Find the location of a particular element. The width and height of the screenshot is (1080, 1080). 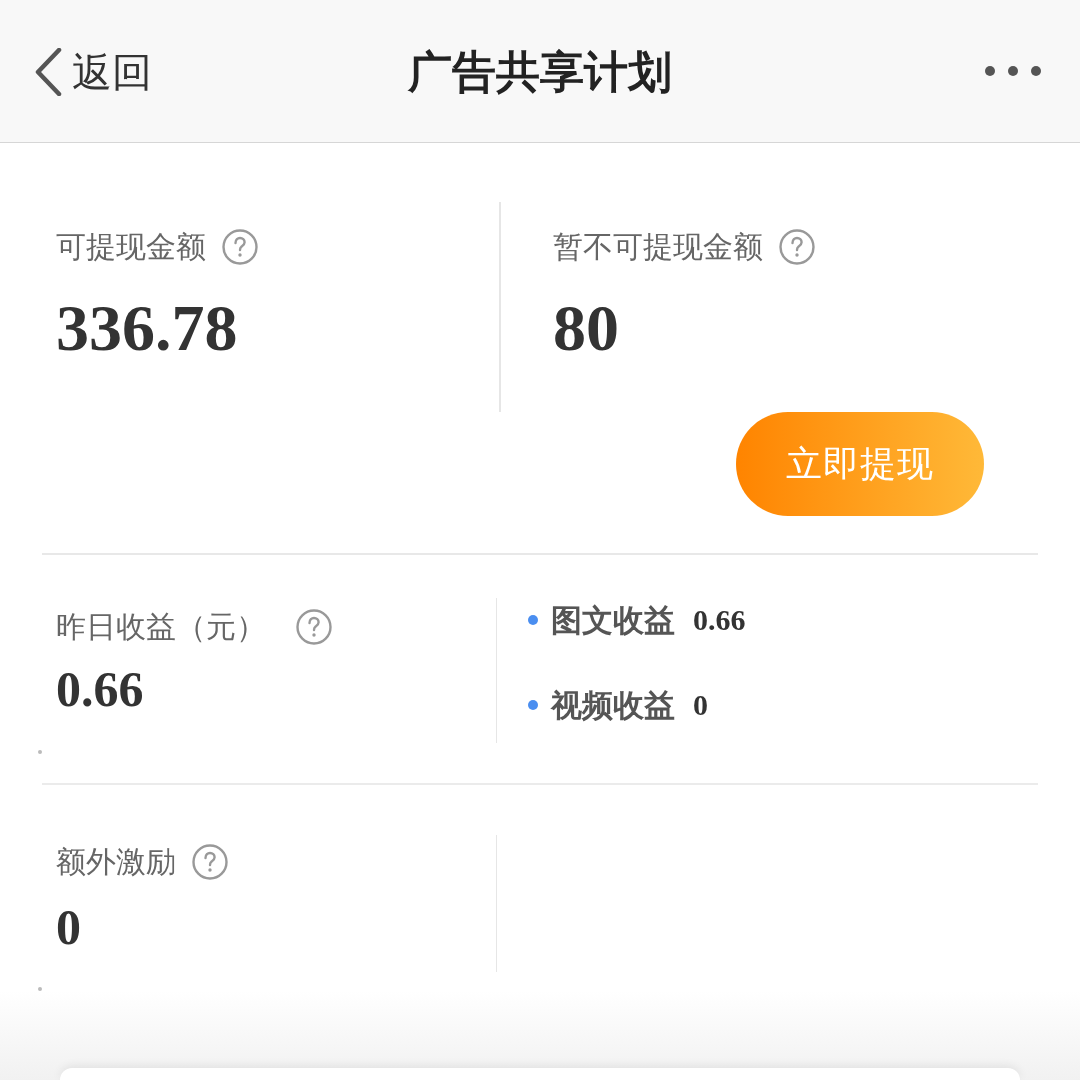

balance-amount: 80 is located at coordinates (586, 328).